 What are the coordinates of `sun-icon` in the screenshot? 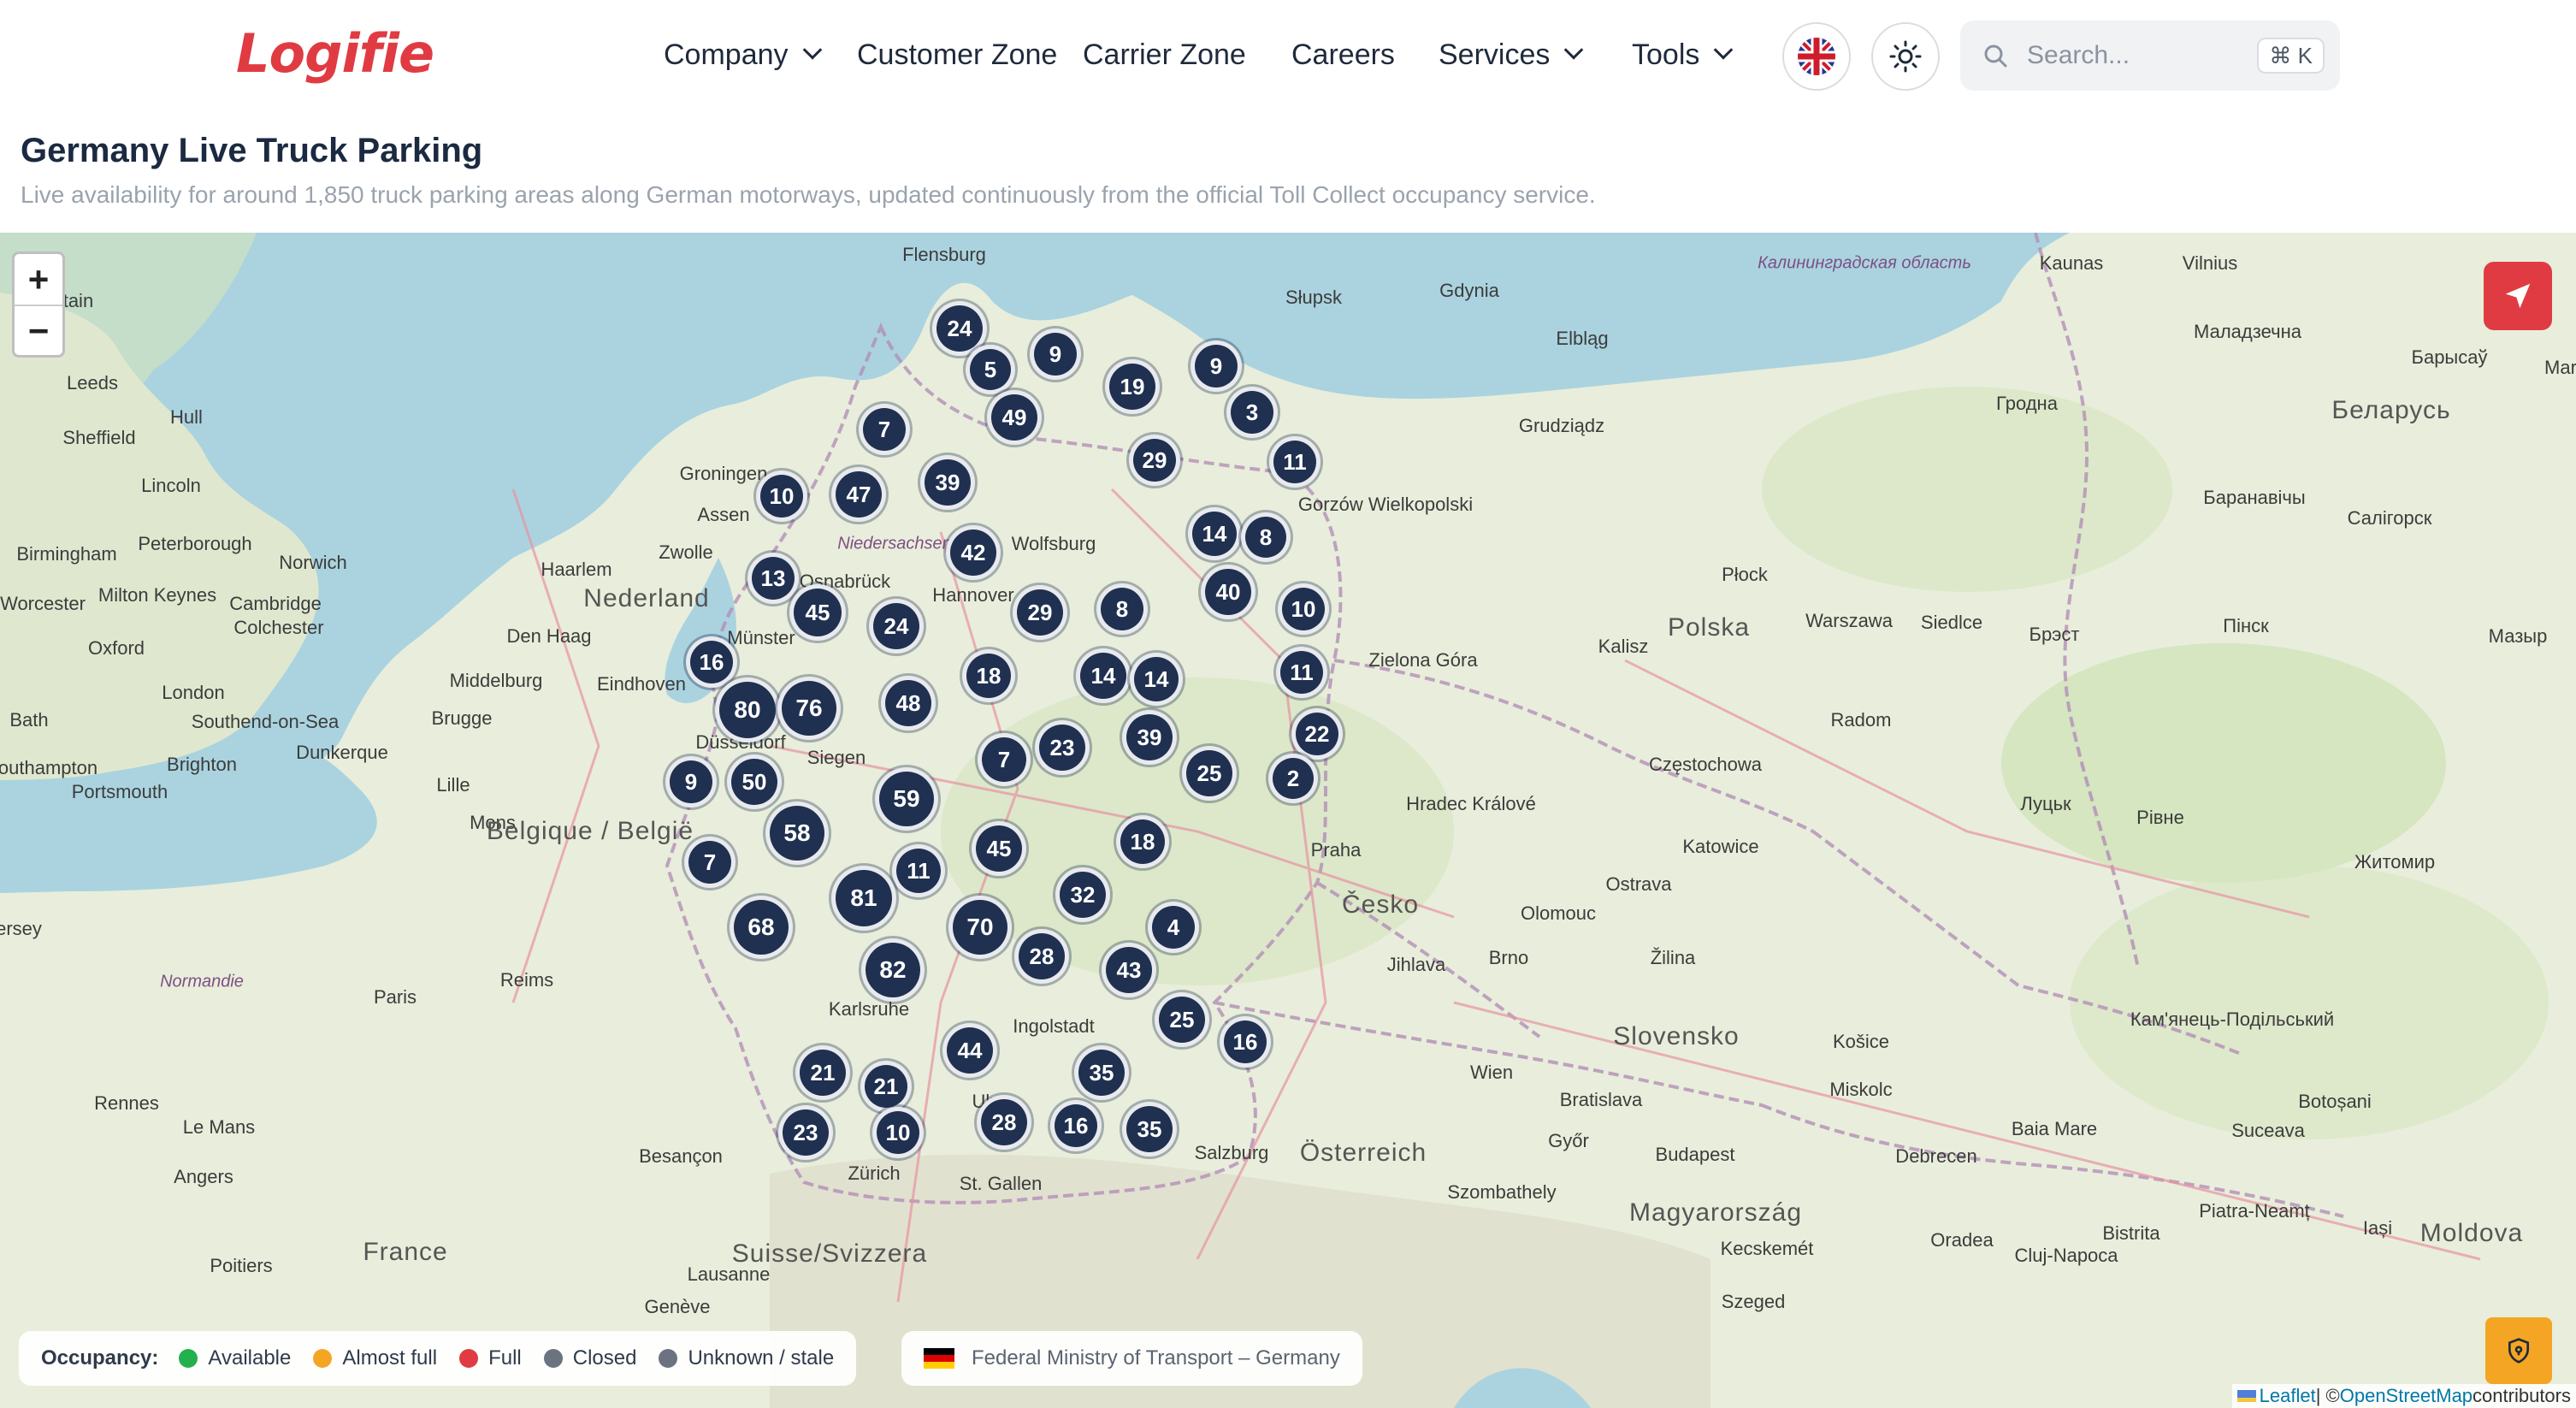 It's located at (1906, 56).